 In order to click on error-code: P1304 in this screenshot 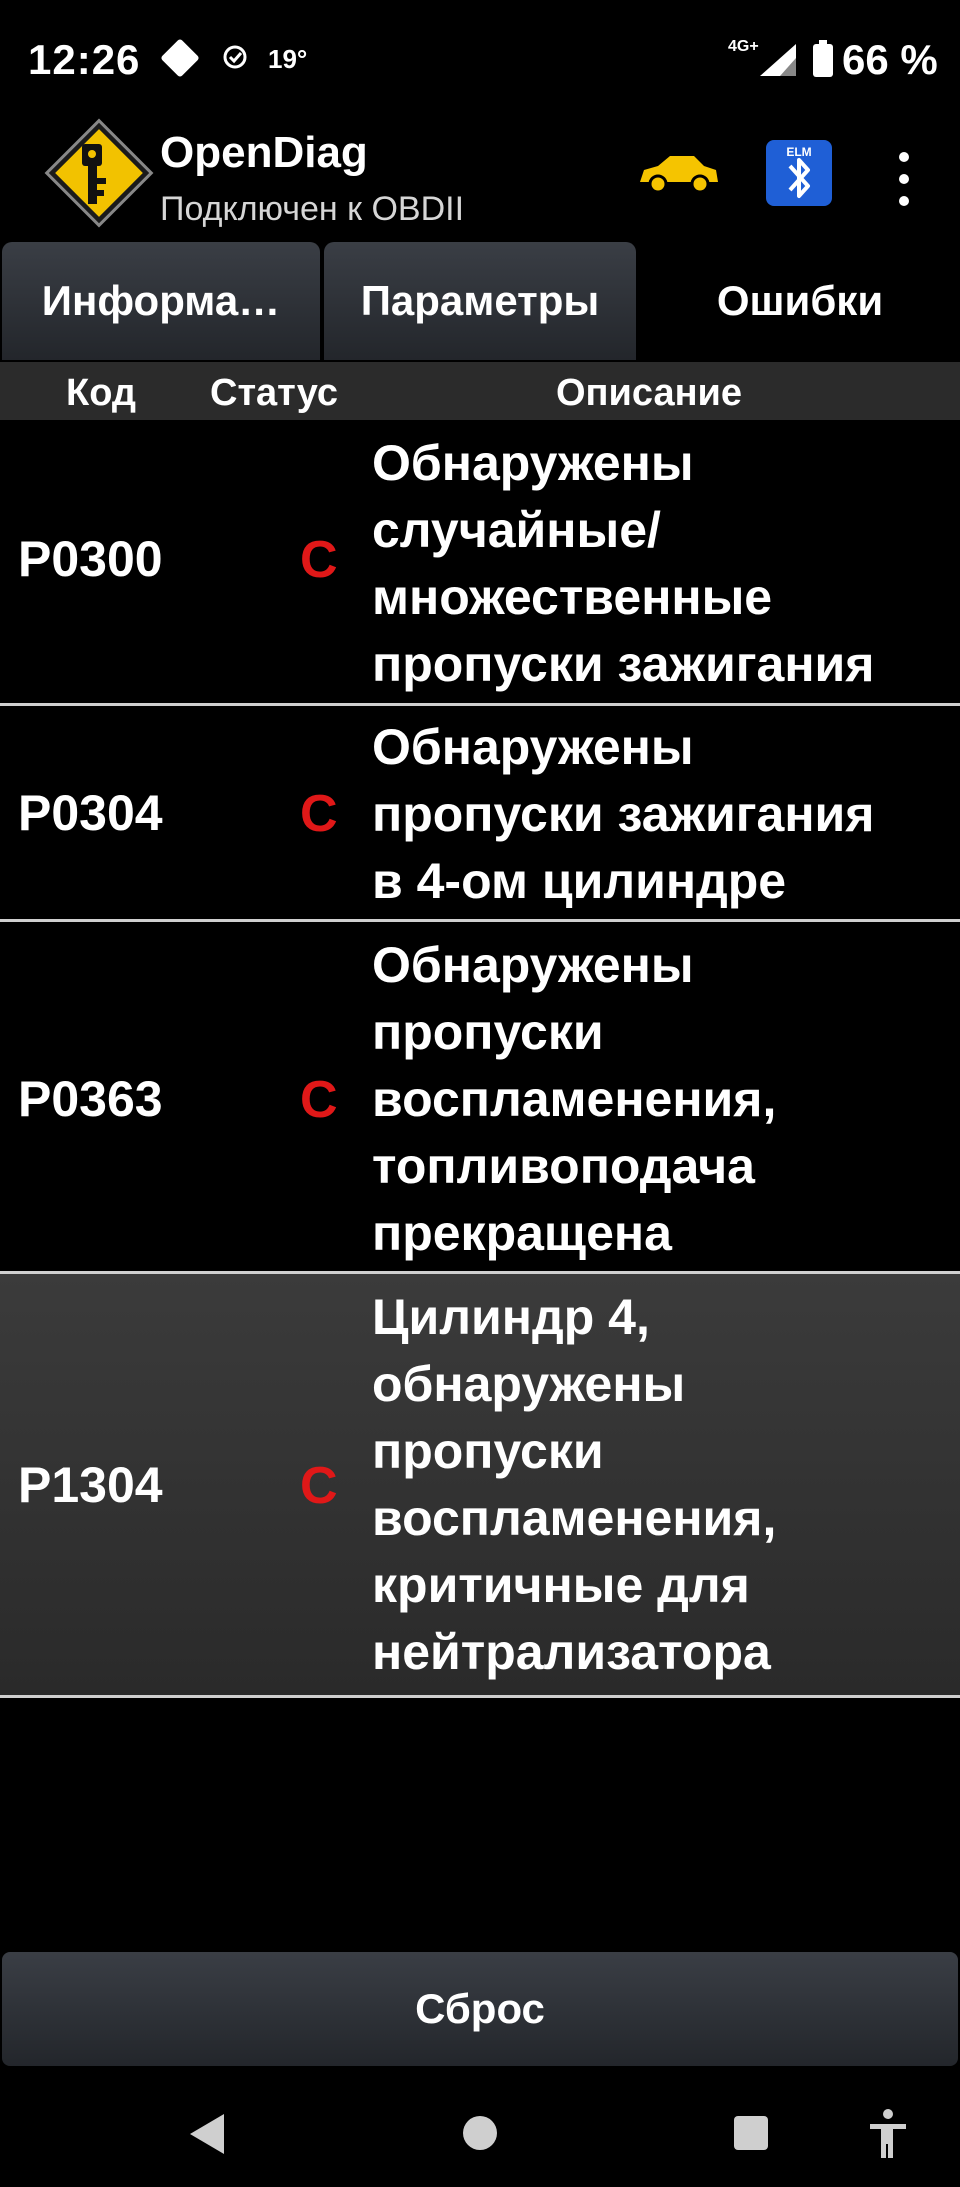, I will do `click(90, 1485)`.